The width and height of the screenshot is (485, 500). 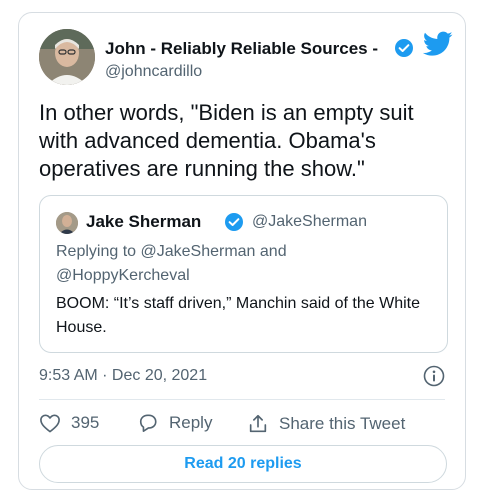 What do you see at coordinates (434, 376) in the screenshot?
I see `info-icon` at bounding box center [434, 376].